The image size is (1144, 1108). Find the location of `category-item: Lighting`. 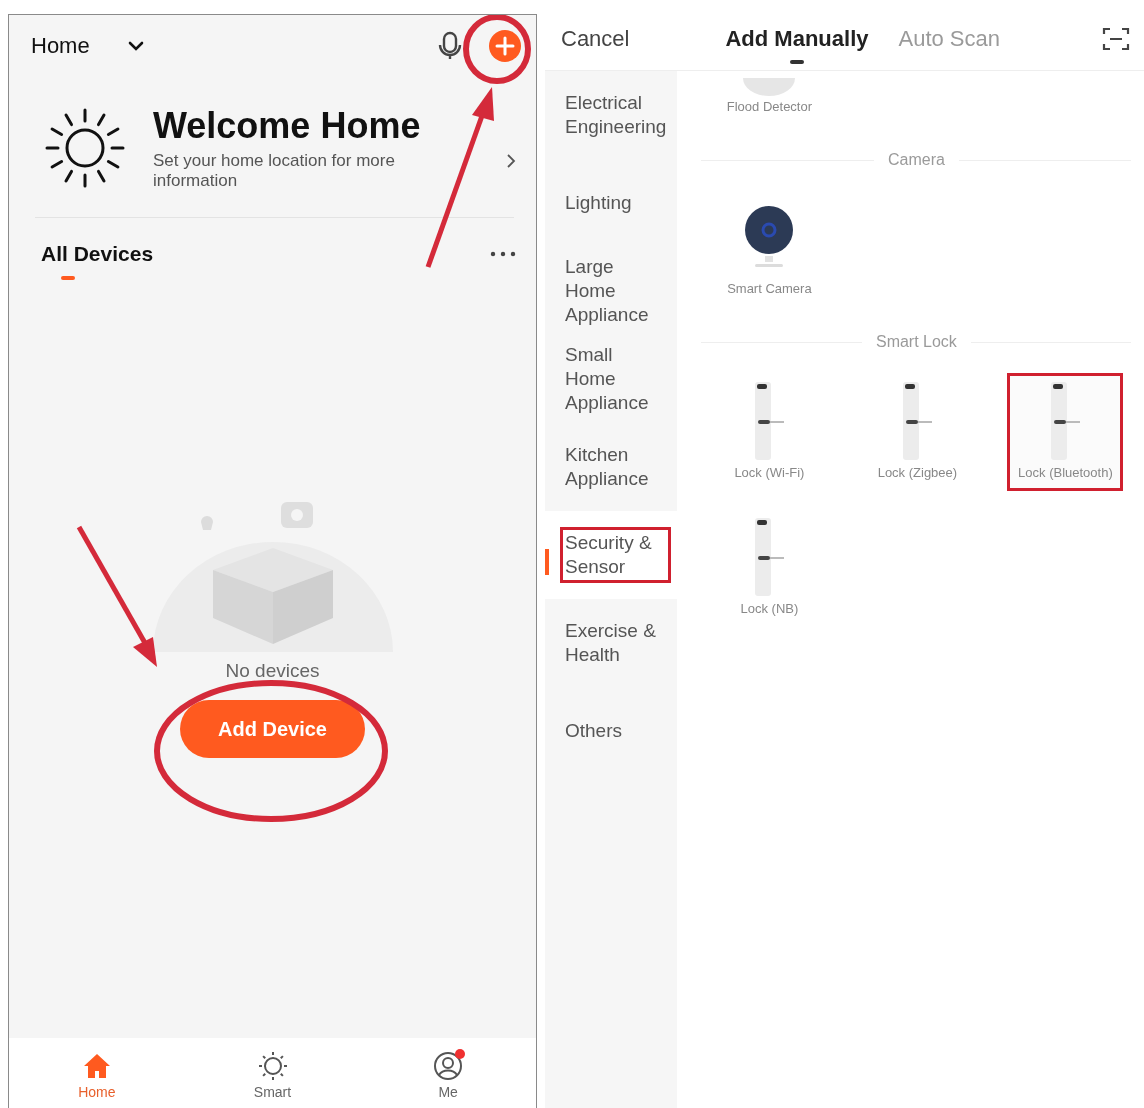

category-item: Lighting is located at coordinates (611, 203).